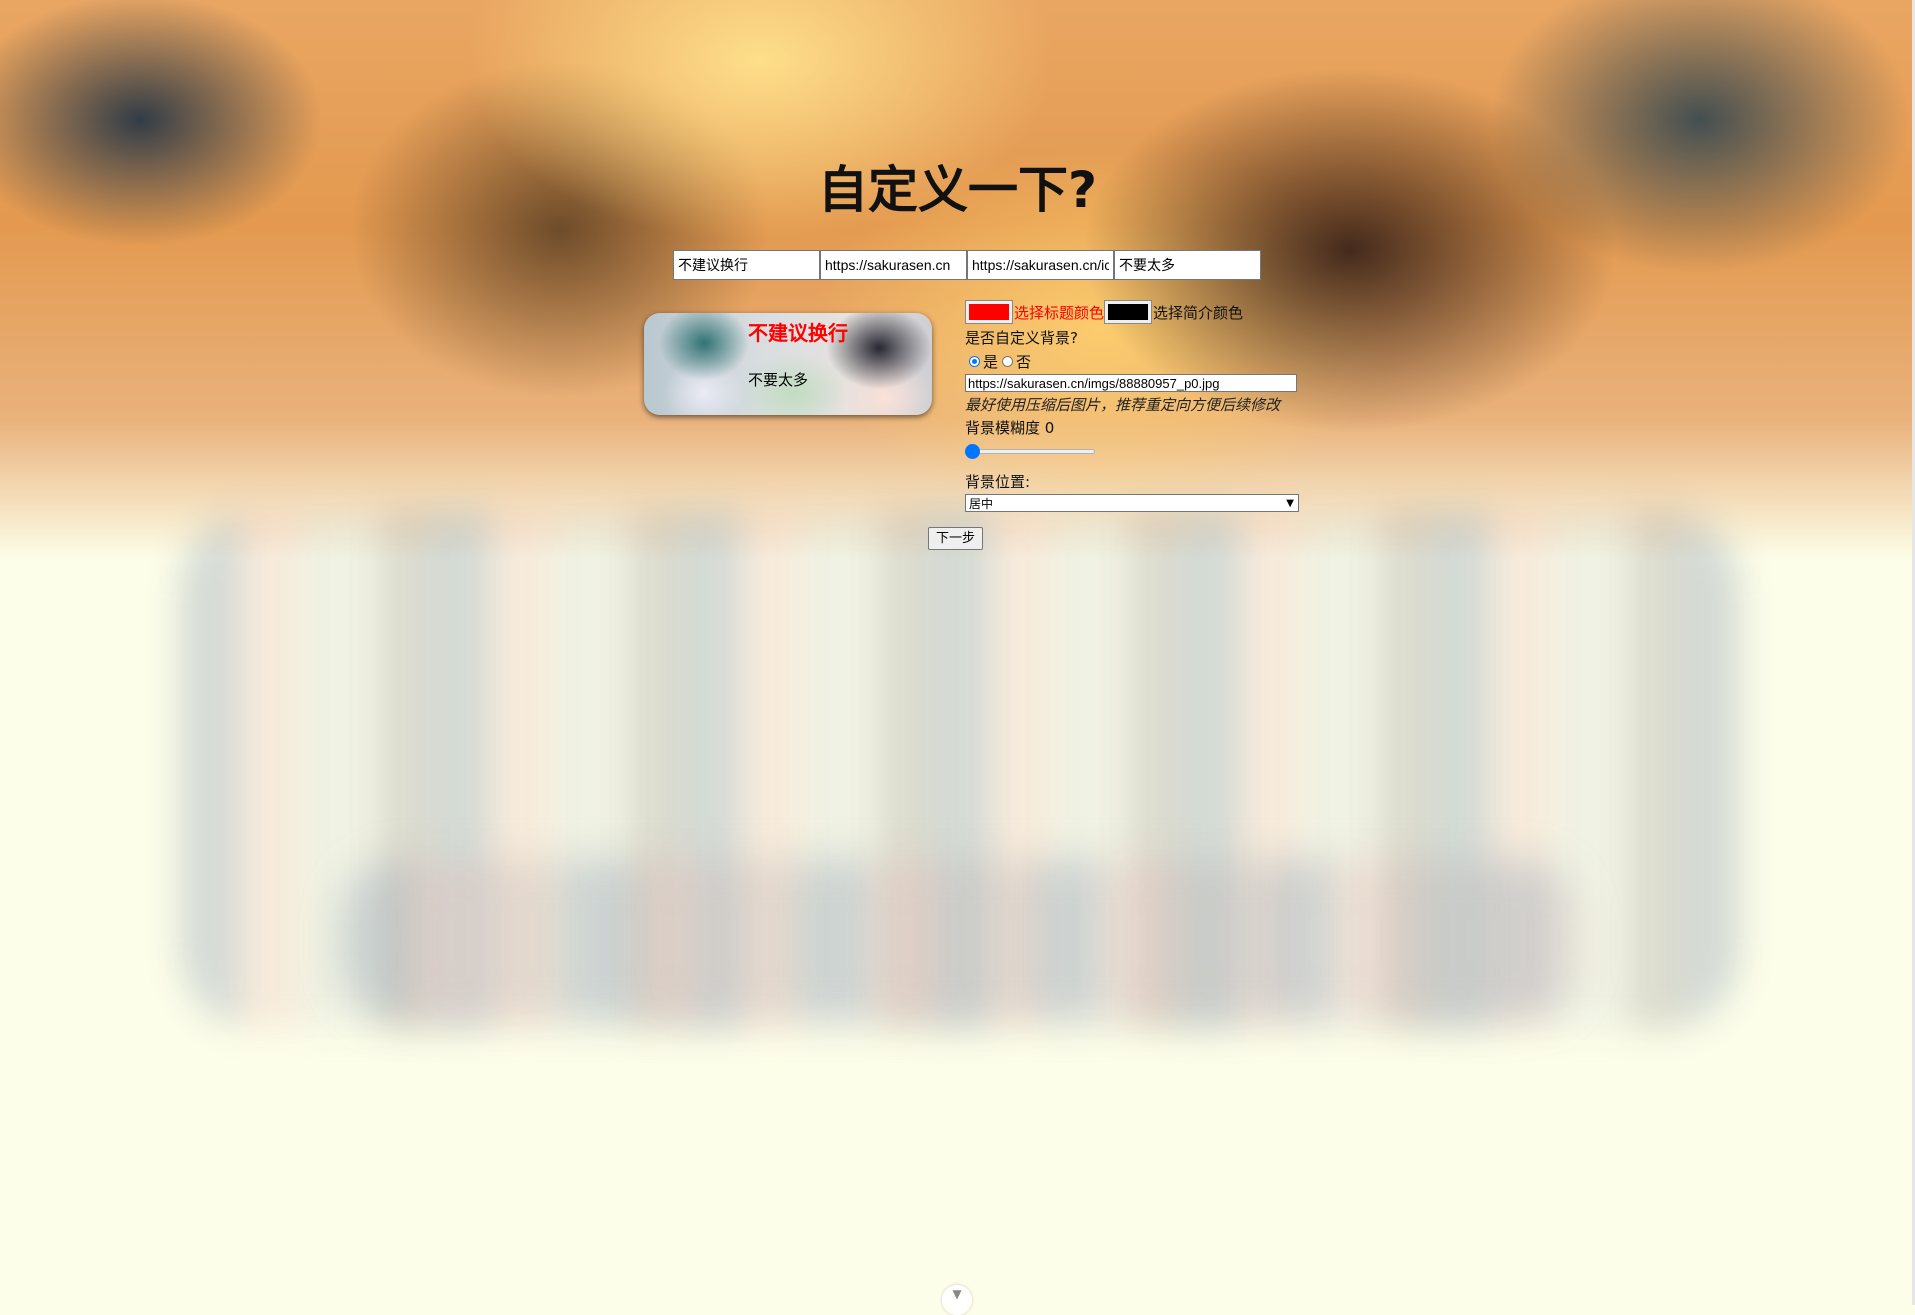 This screenshot has width=1915, height=1315. I want to click on title-color-label: 选择标题颜色, so click(1059, 312).